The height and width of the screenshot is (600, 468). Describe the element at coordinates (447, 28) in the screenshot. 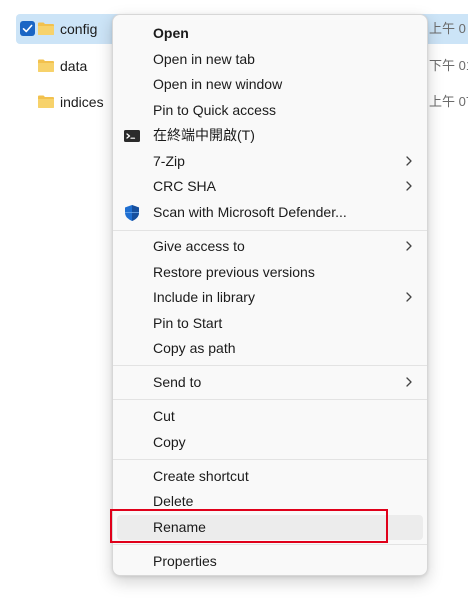

I see `file-date: 上午 0` at that location.